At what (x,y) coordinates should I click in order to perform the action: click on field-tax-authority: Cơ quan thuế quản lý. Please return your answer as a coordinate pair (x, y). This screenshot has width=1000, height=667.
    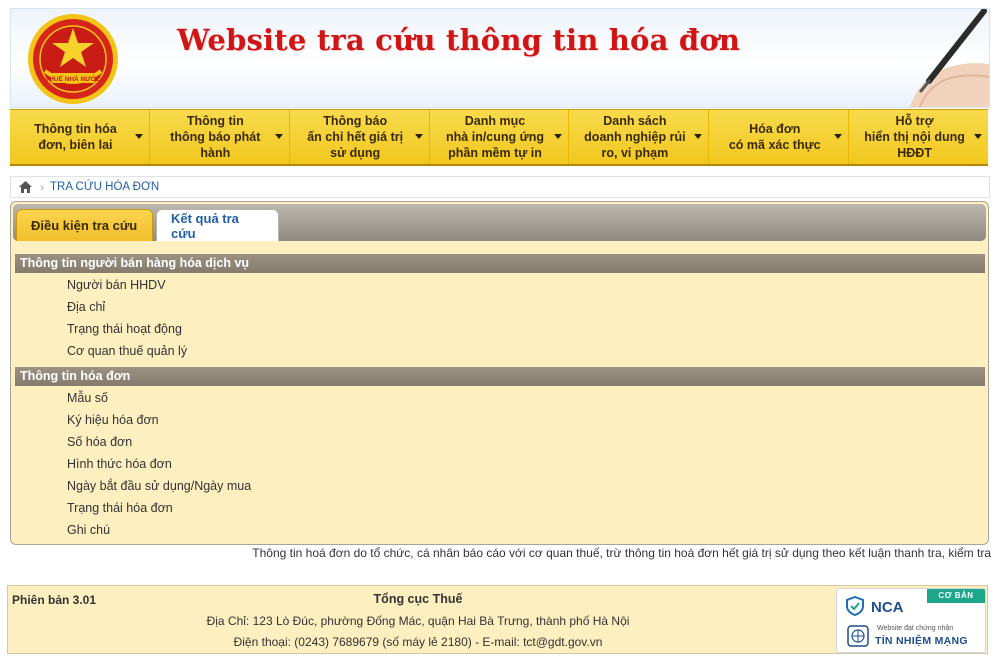
    Looking at the image, I should click on (127, 351).